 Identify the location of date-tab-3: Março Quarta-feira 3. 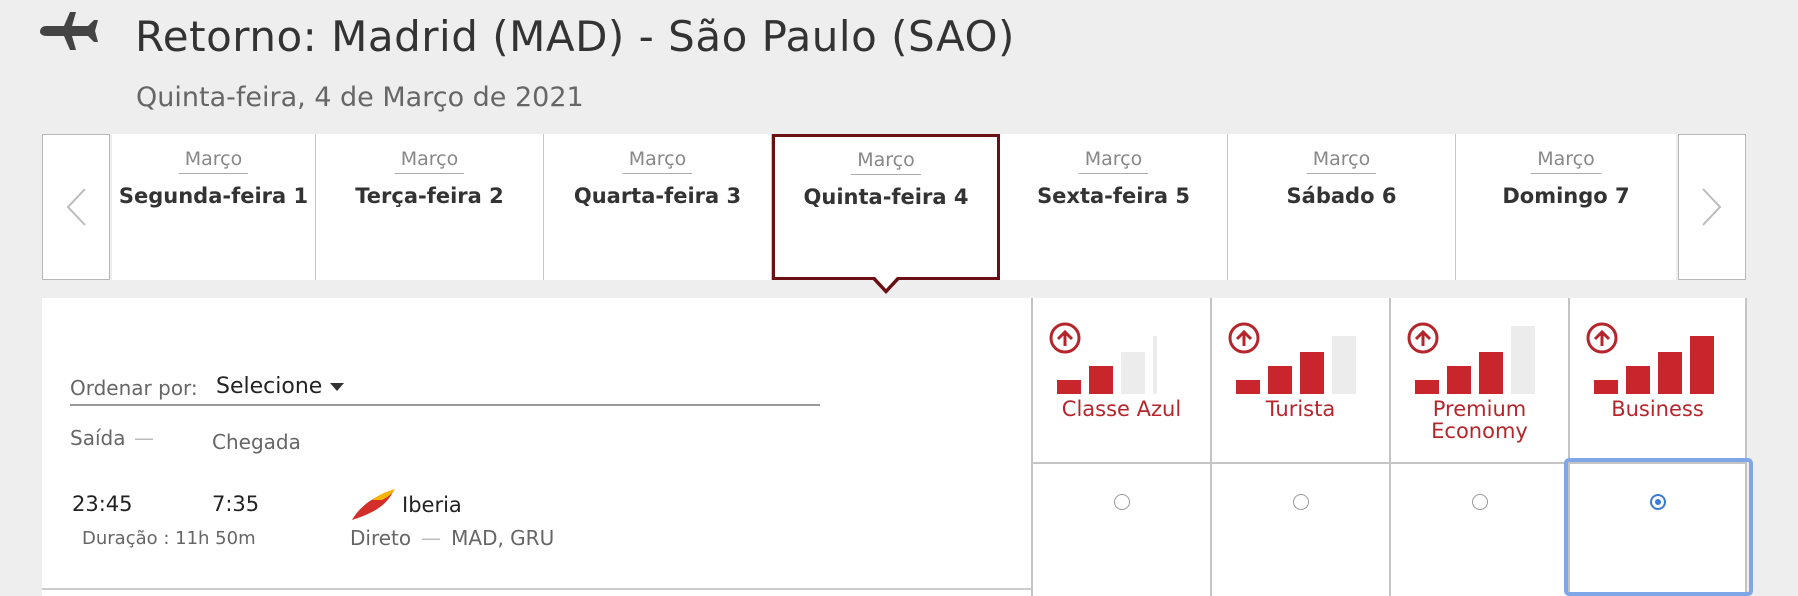
(658, 207).